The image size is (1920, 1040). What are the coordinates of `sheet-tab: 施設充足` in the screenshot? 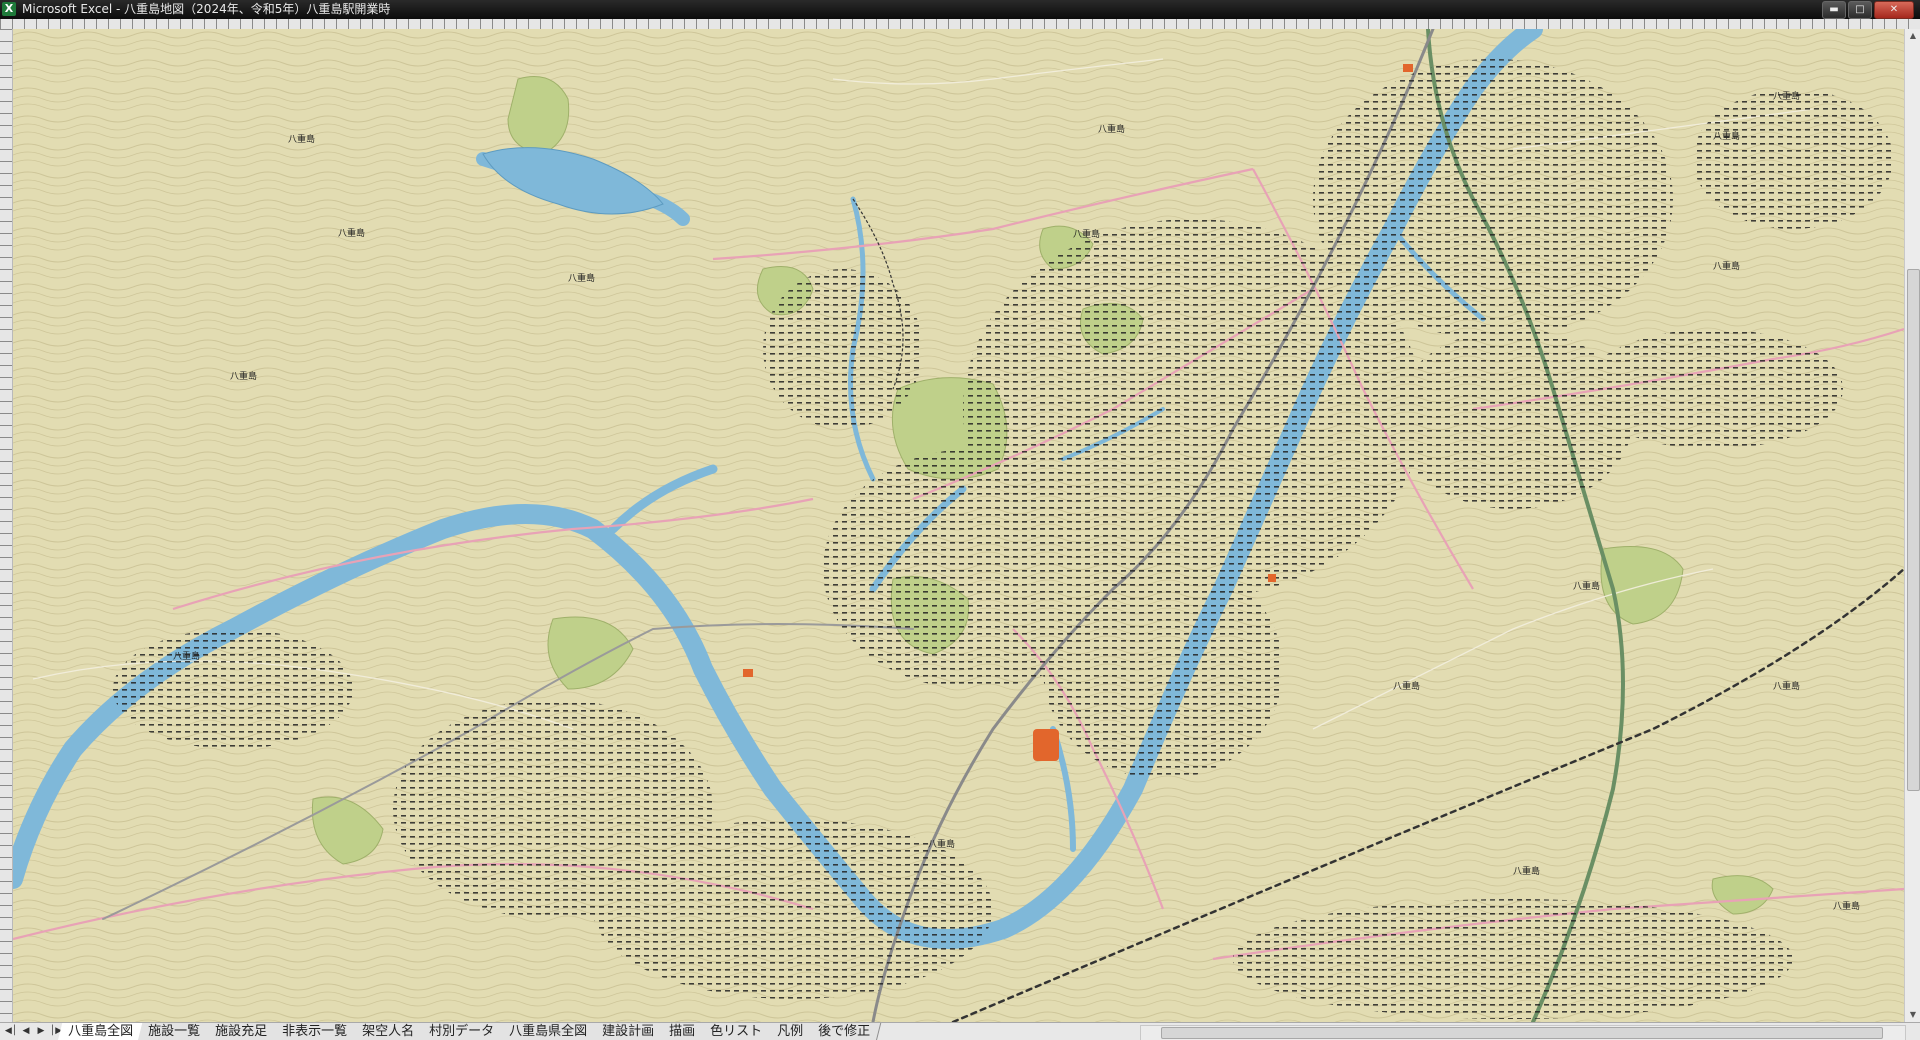 It's located at (241, 1031).